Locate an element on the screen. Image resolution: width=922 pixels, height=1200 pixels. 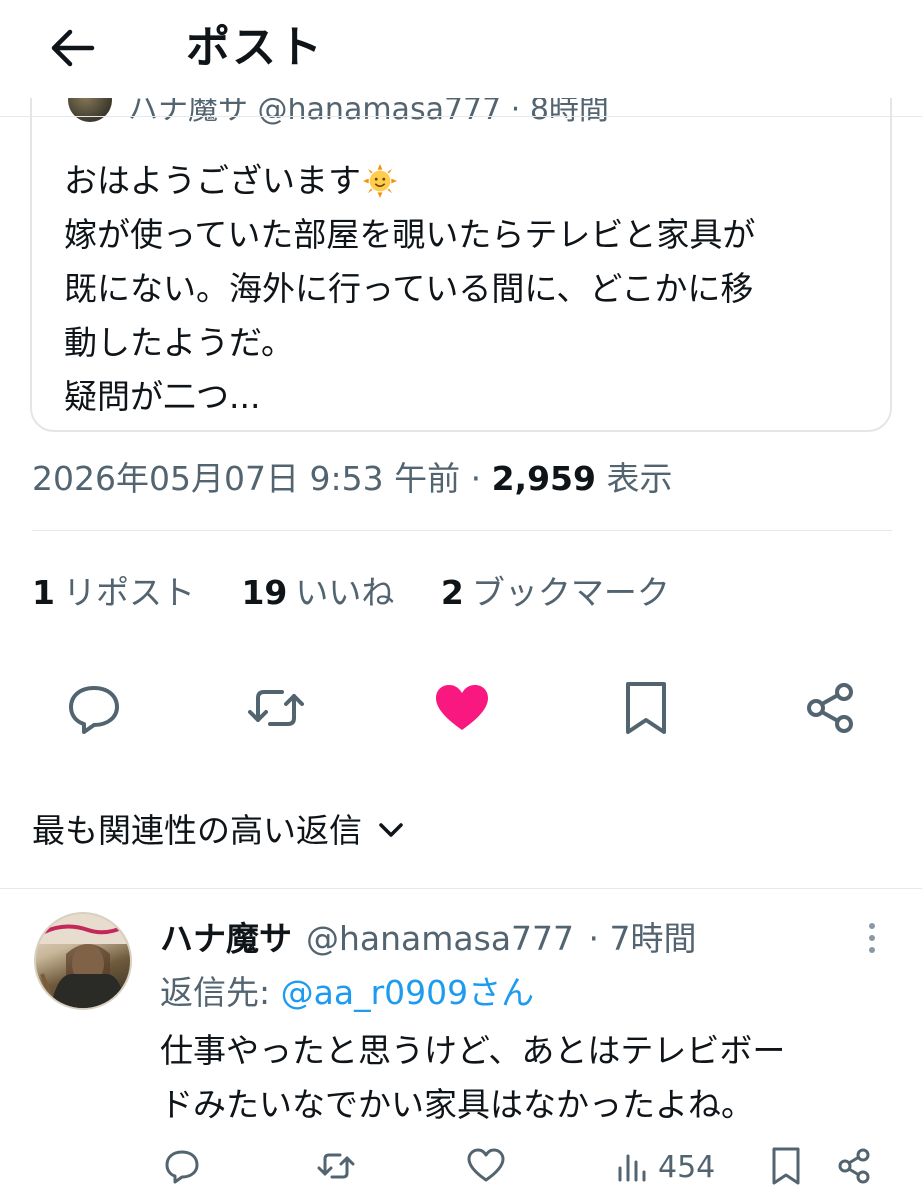
more-vertical-icon is located at coordinates (872, 938).